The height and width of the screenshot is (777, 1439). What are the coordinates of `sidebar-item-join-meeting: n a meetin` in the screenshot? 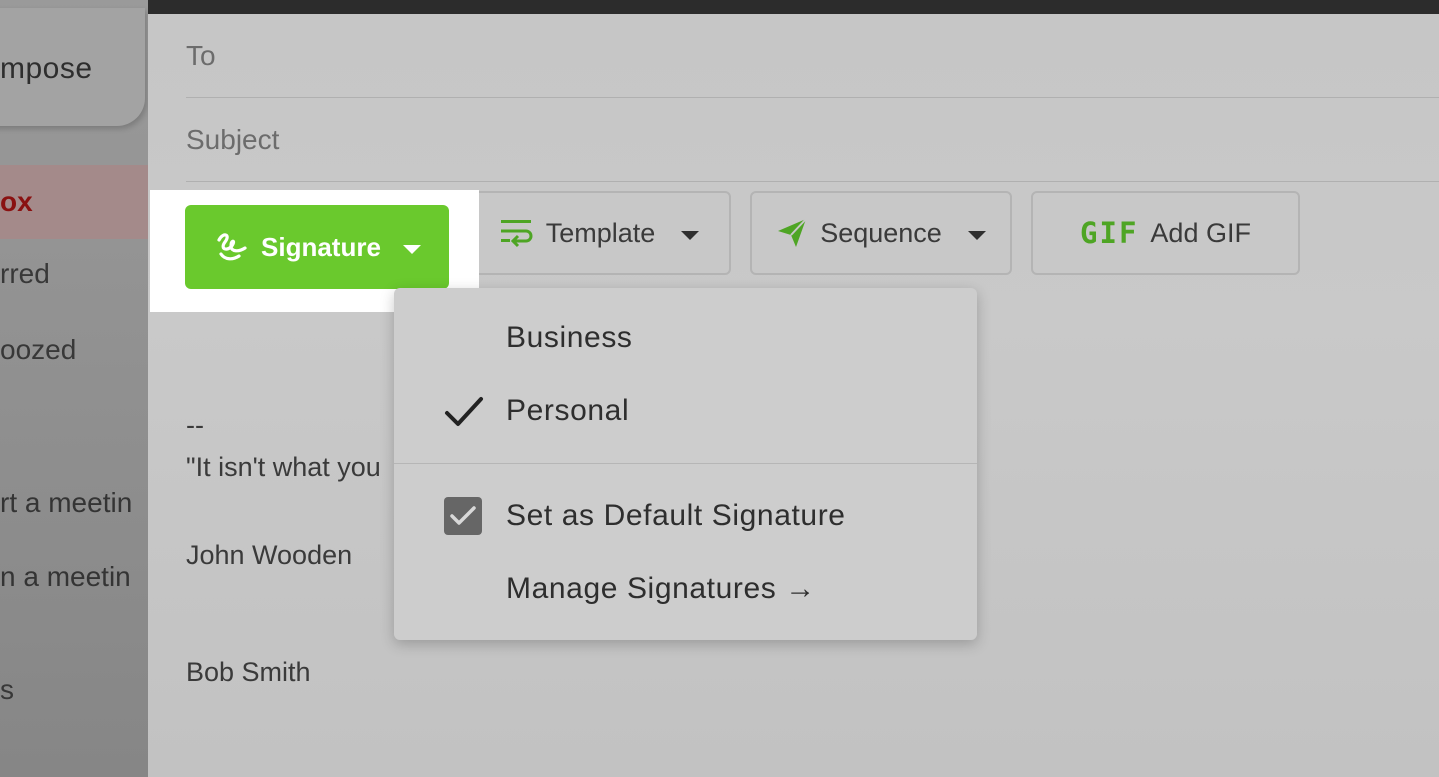 It's located at (74, 577).